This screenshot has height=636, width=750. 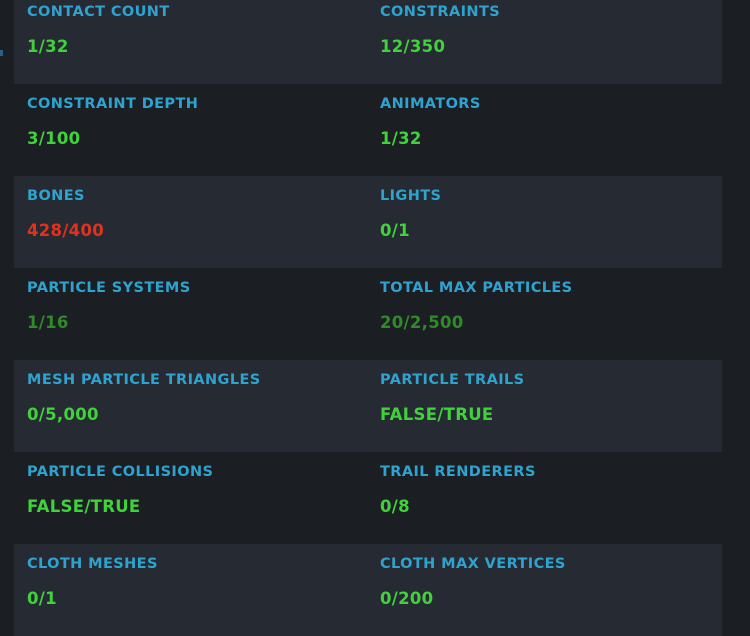 What do you see at coordinates (113, 104) in the screenshot?
I see `stat-label: CONSTRAINT DEPTH` at bounding box center [113, 104].